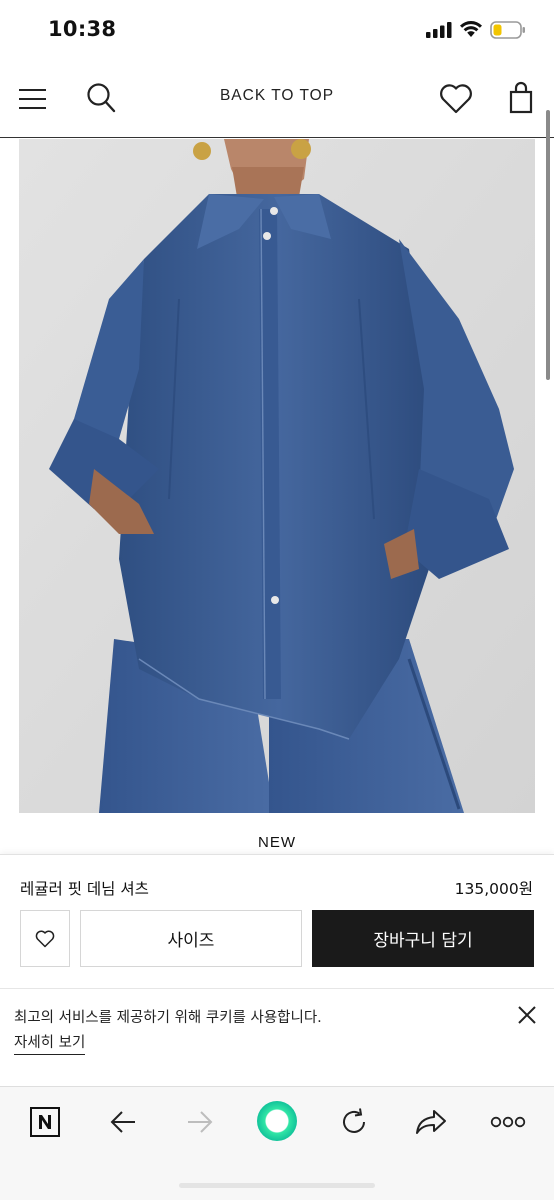 This screenshot has height=1200, width=554. I want to click on arrow-left-icon, so click(122, 1122).